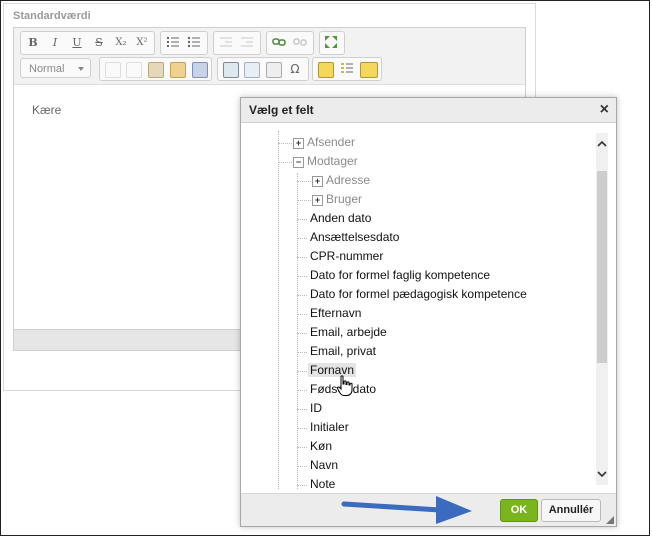  I want to click on resize-grip-icon, so click(610, 520).